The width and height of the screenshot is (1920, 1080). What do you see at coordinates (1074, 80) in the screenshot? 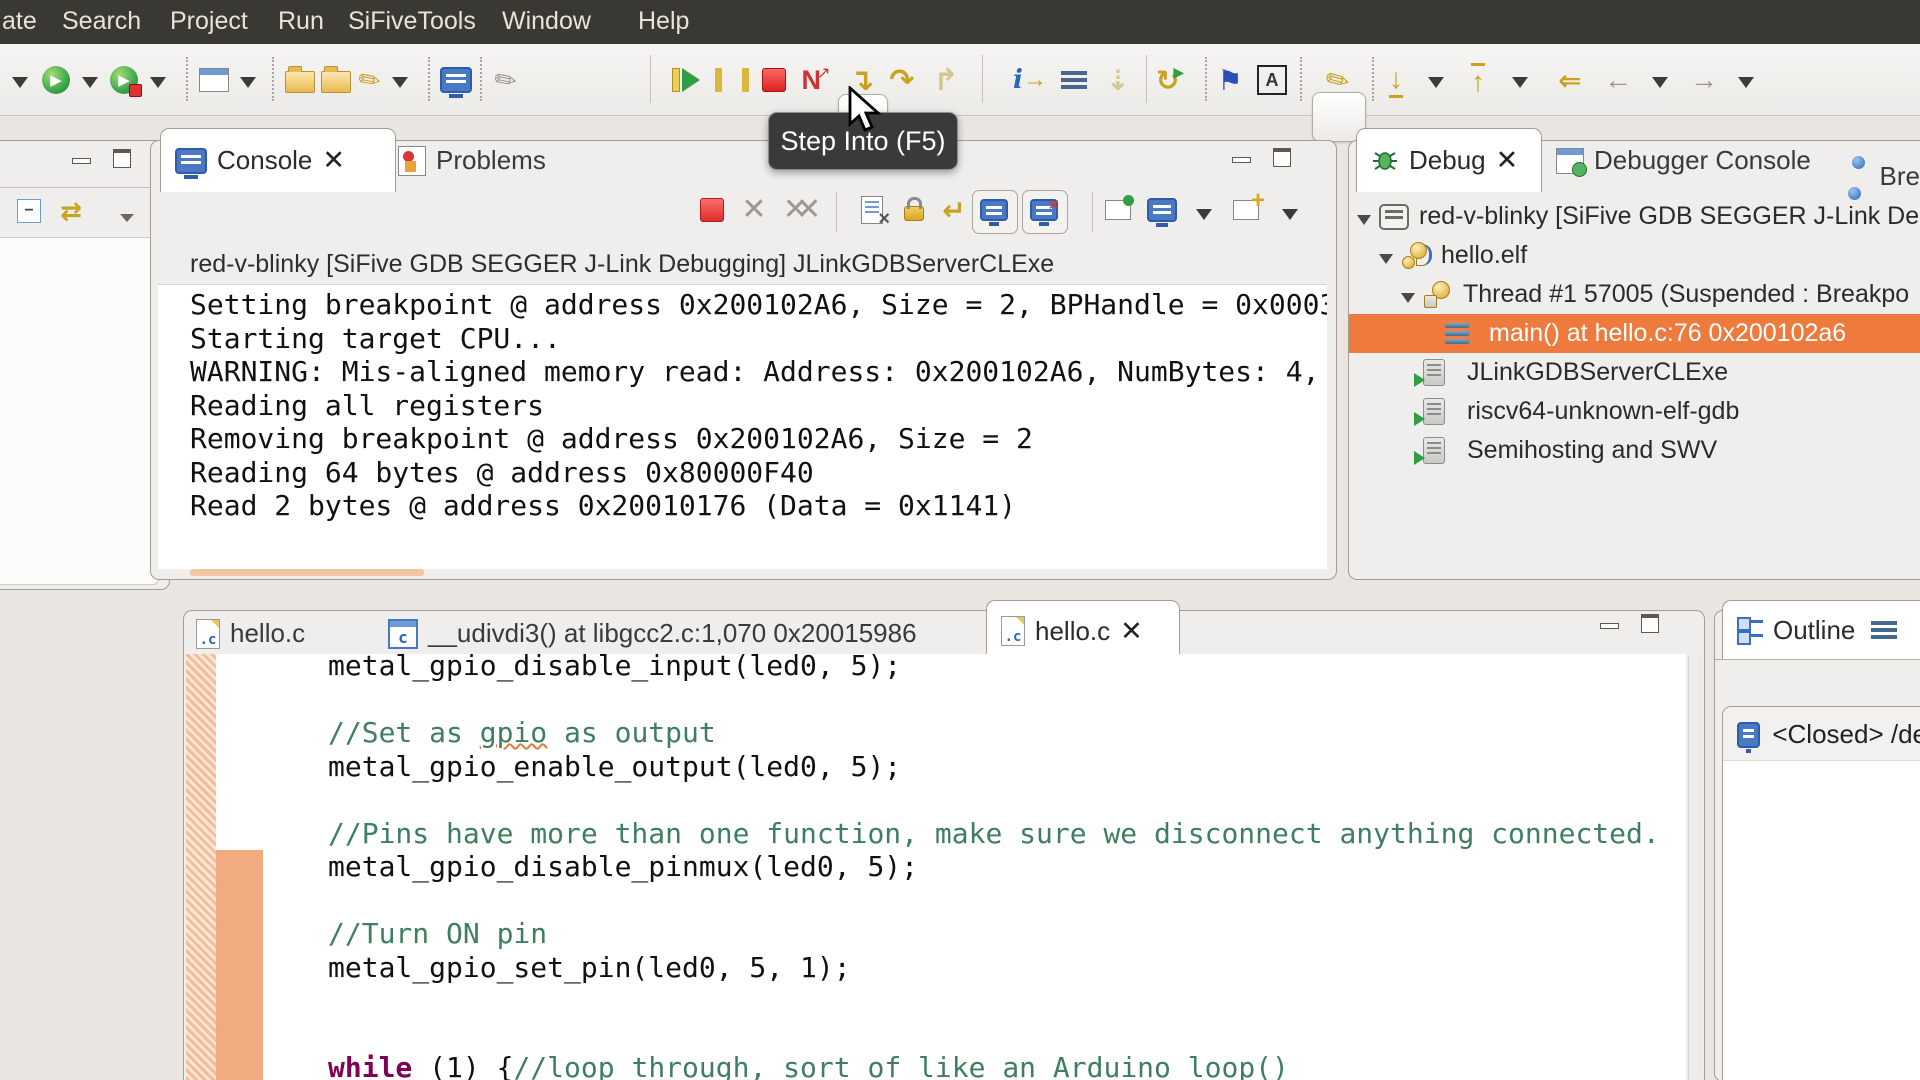
I see `show-execution-icon` at bounding box center [1074, 80].